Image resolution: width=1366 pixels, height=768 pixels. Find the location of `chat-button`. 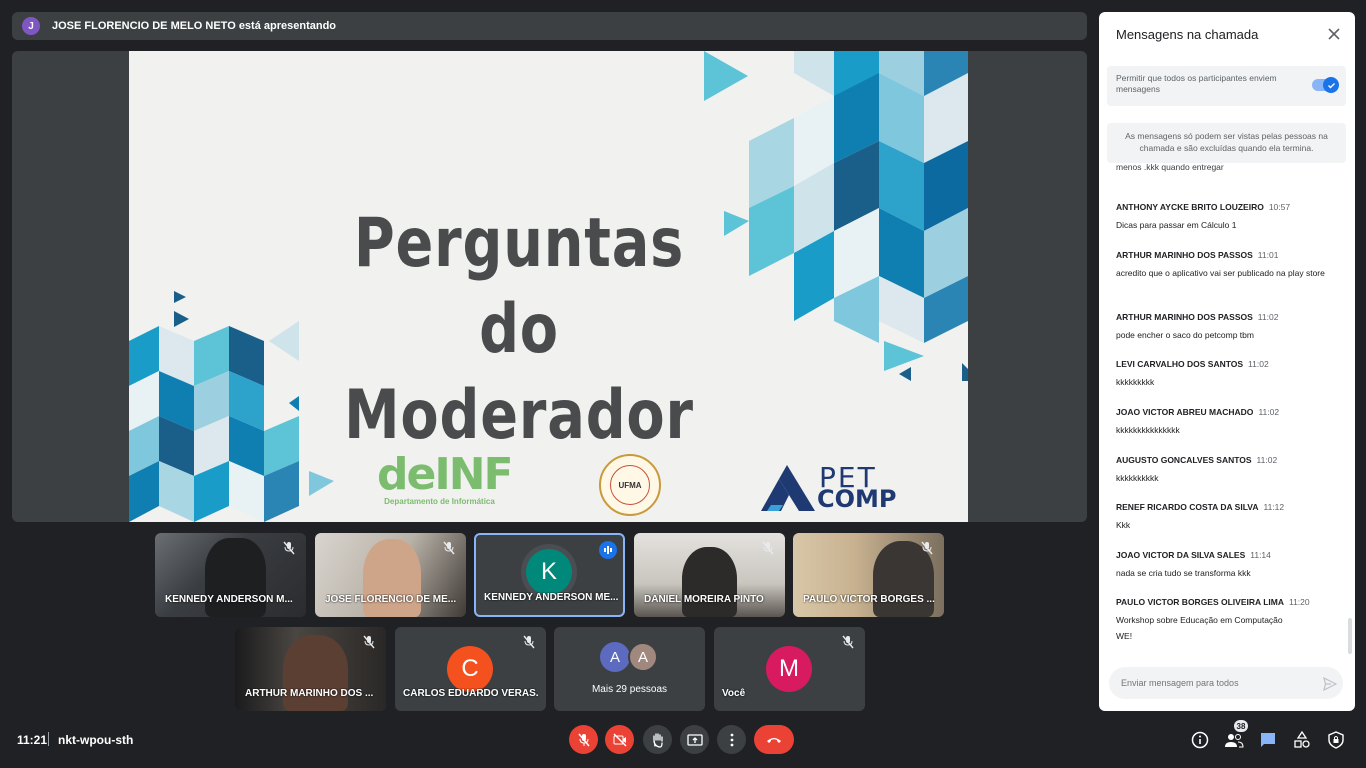

chat-button is located at coordinates (1268, 740).